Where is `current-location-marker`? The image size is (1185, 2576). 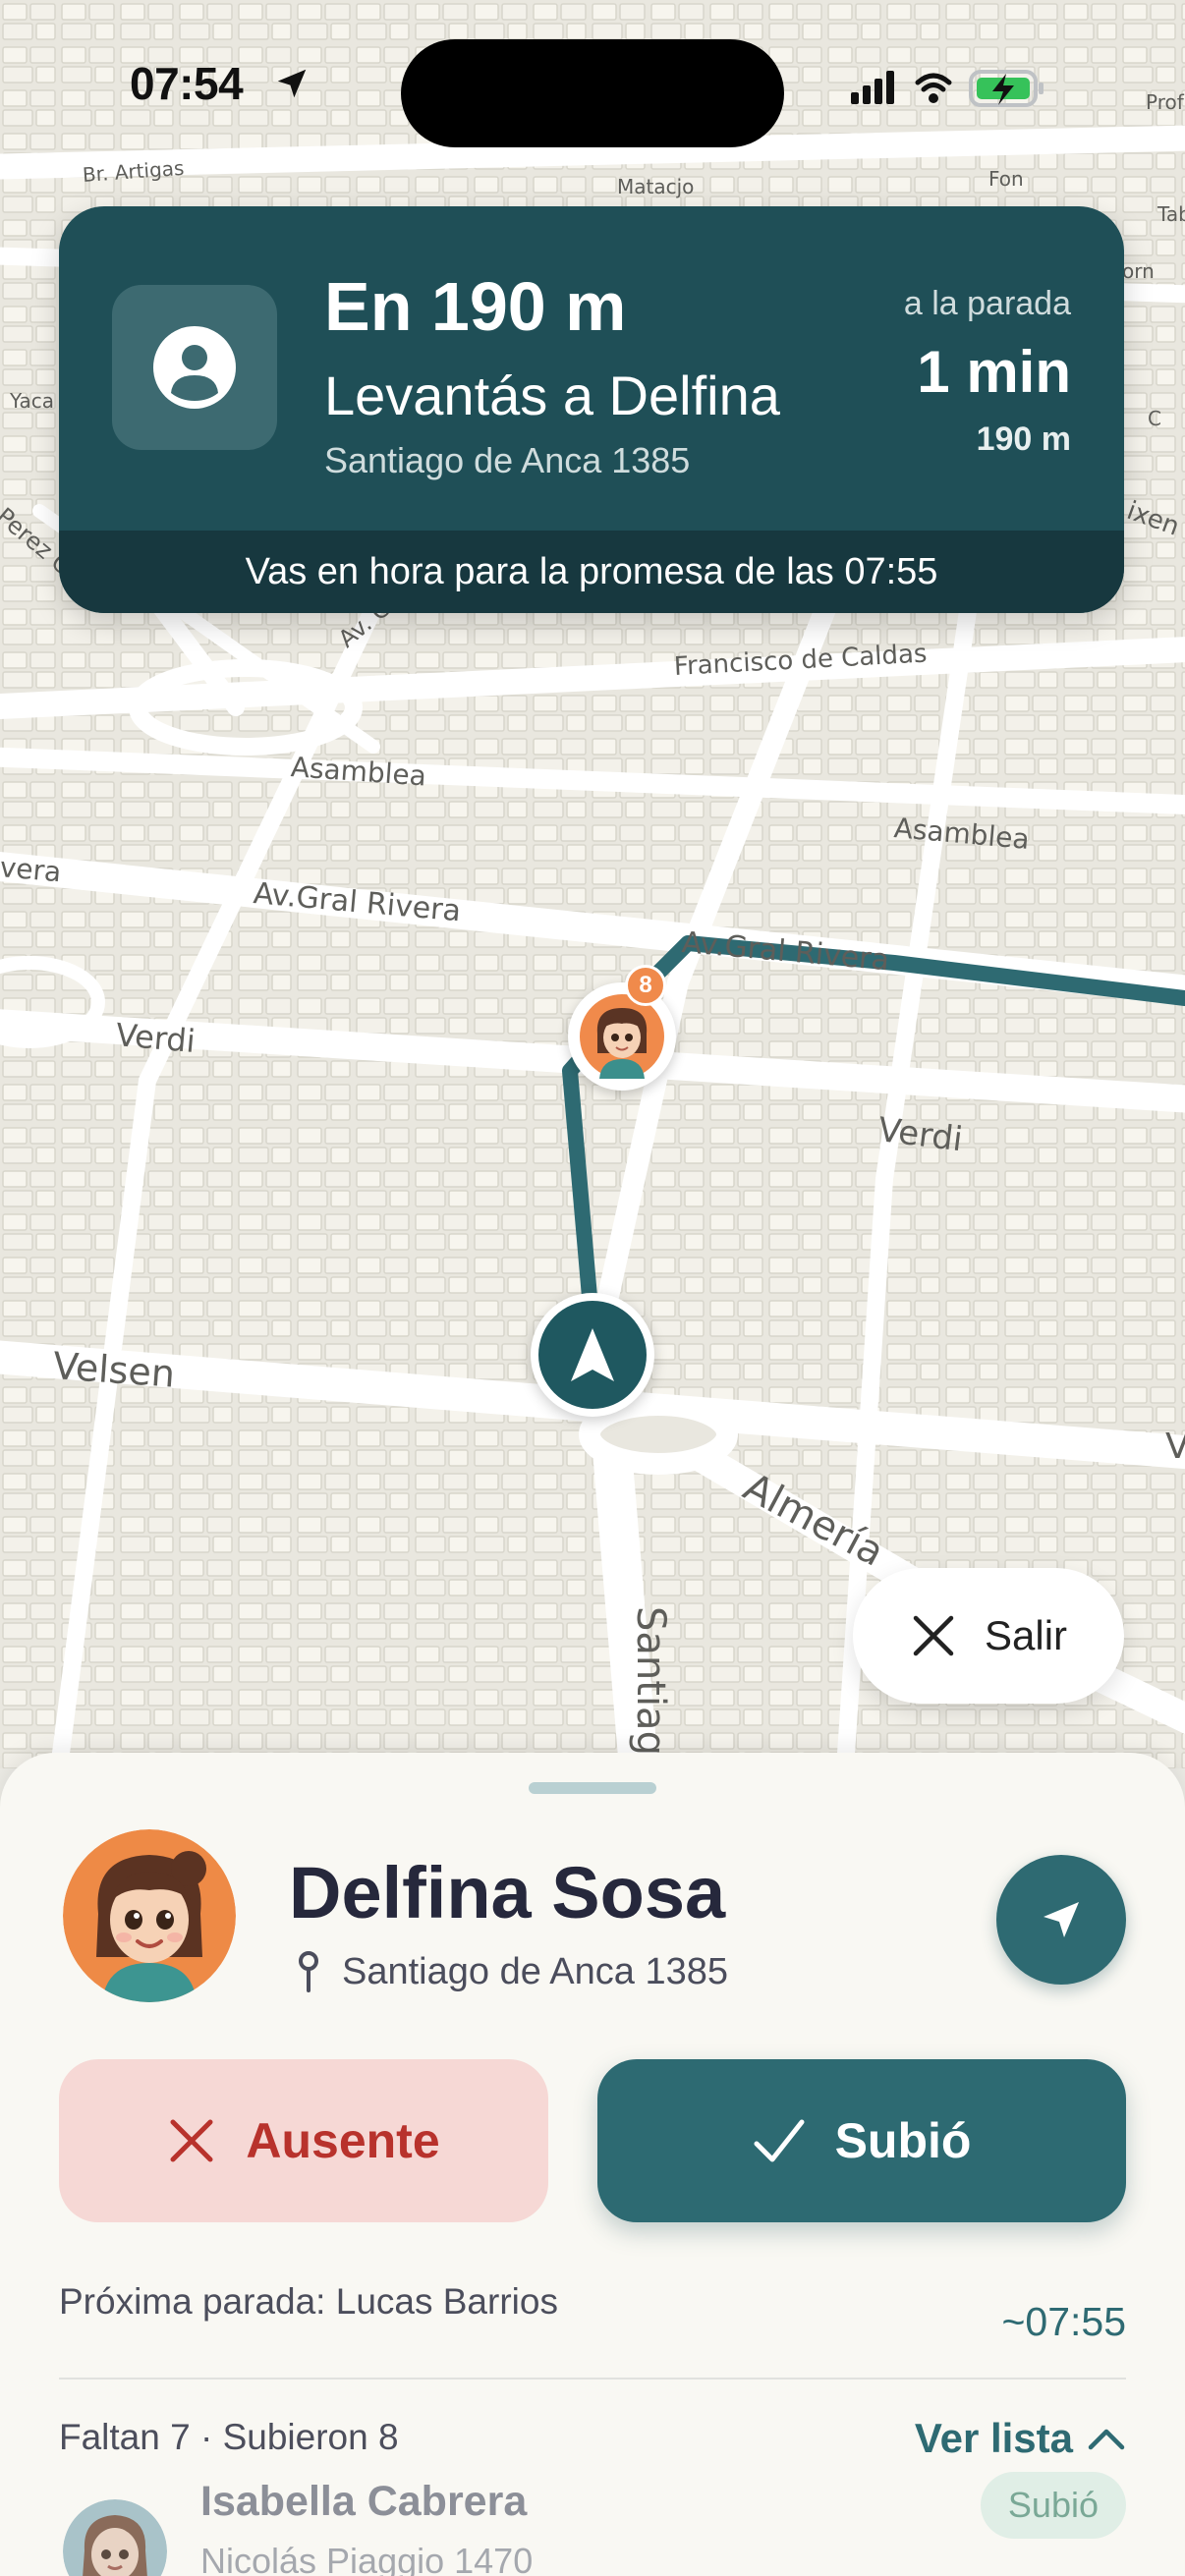 current-location-marker is located at coordinates (592, 1355).